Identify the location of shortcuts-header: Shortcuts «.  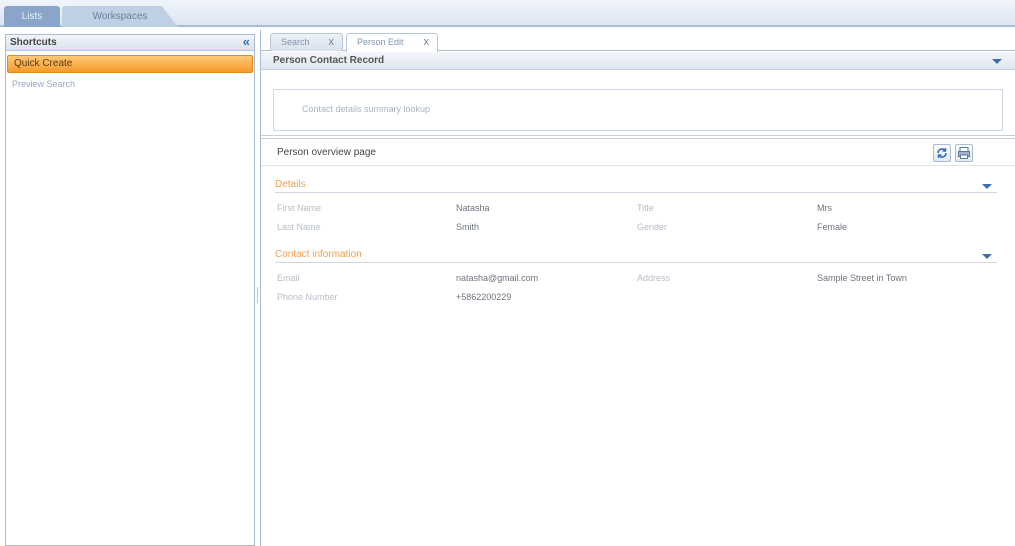
(130, 43).